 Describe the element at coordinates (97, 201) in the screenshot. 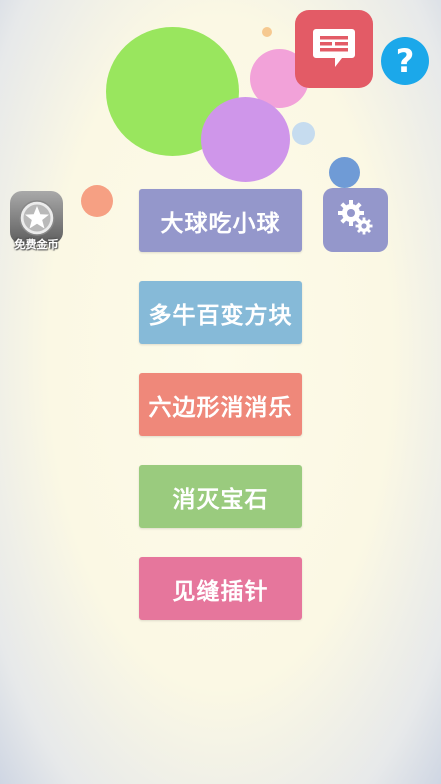

I see `bubble-orange` at that location.